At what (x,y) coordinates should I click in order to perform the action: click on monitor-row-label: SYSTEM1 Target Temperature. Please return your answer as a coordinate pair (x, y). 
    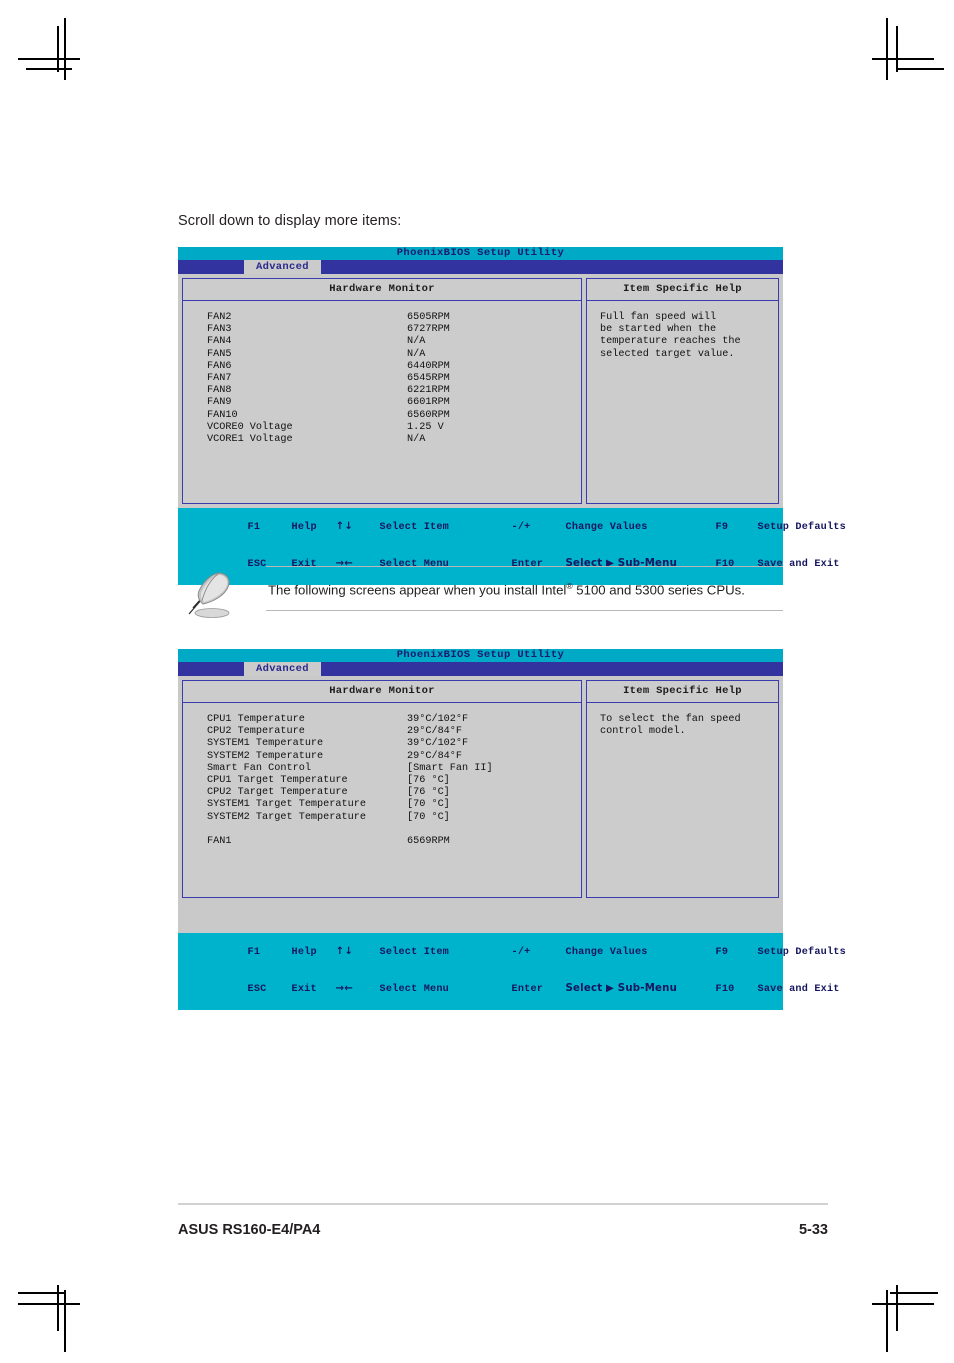
    Looking at the image, I should click on (286, 805).